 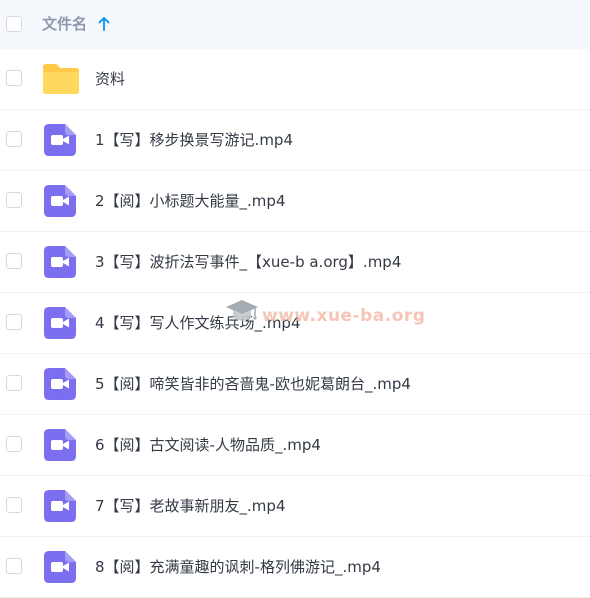 I want to click on file-row: 8【阅】充满童趣的讽刺-格列佛游记_.mp4, so click(x=295, y=567).